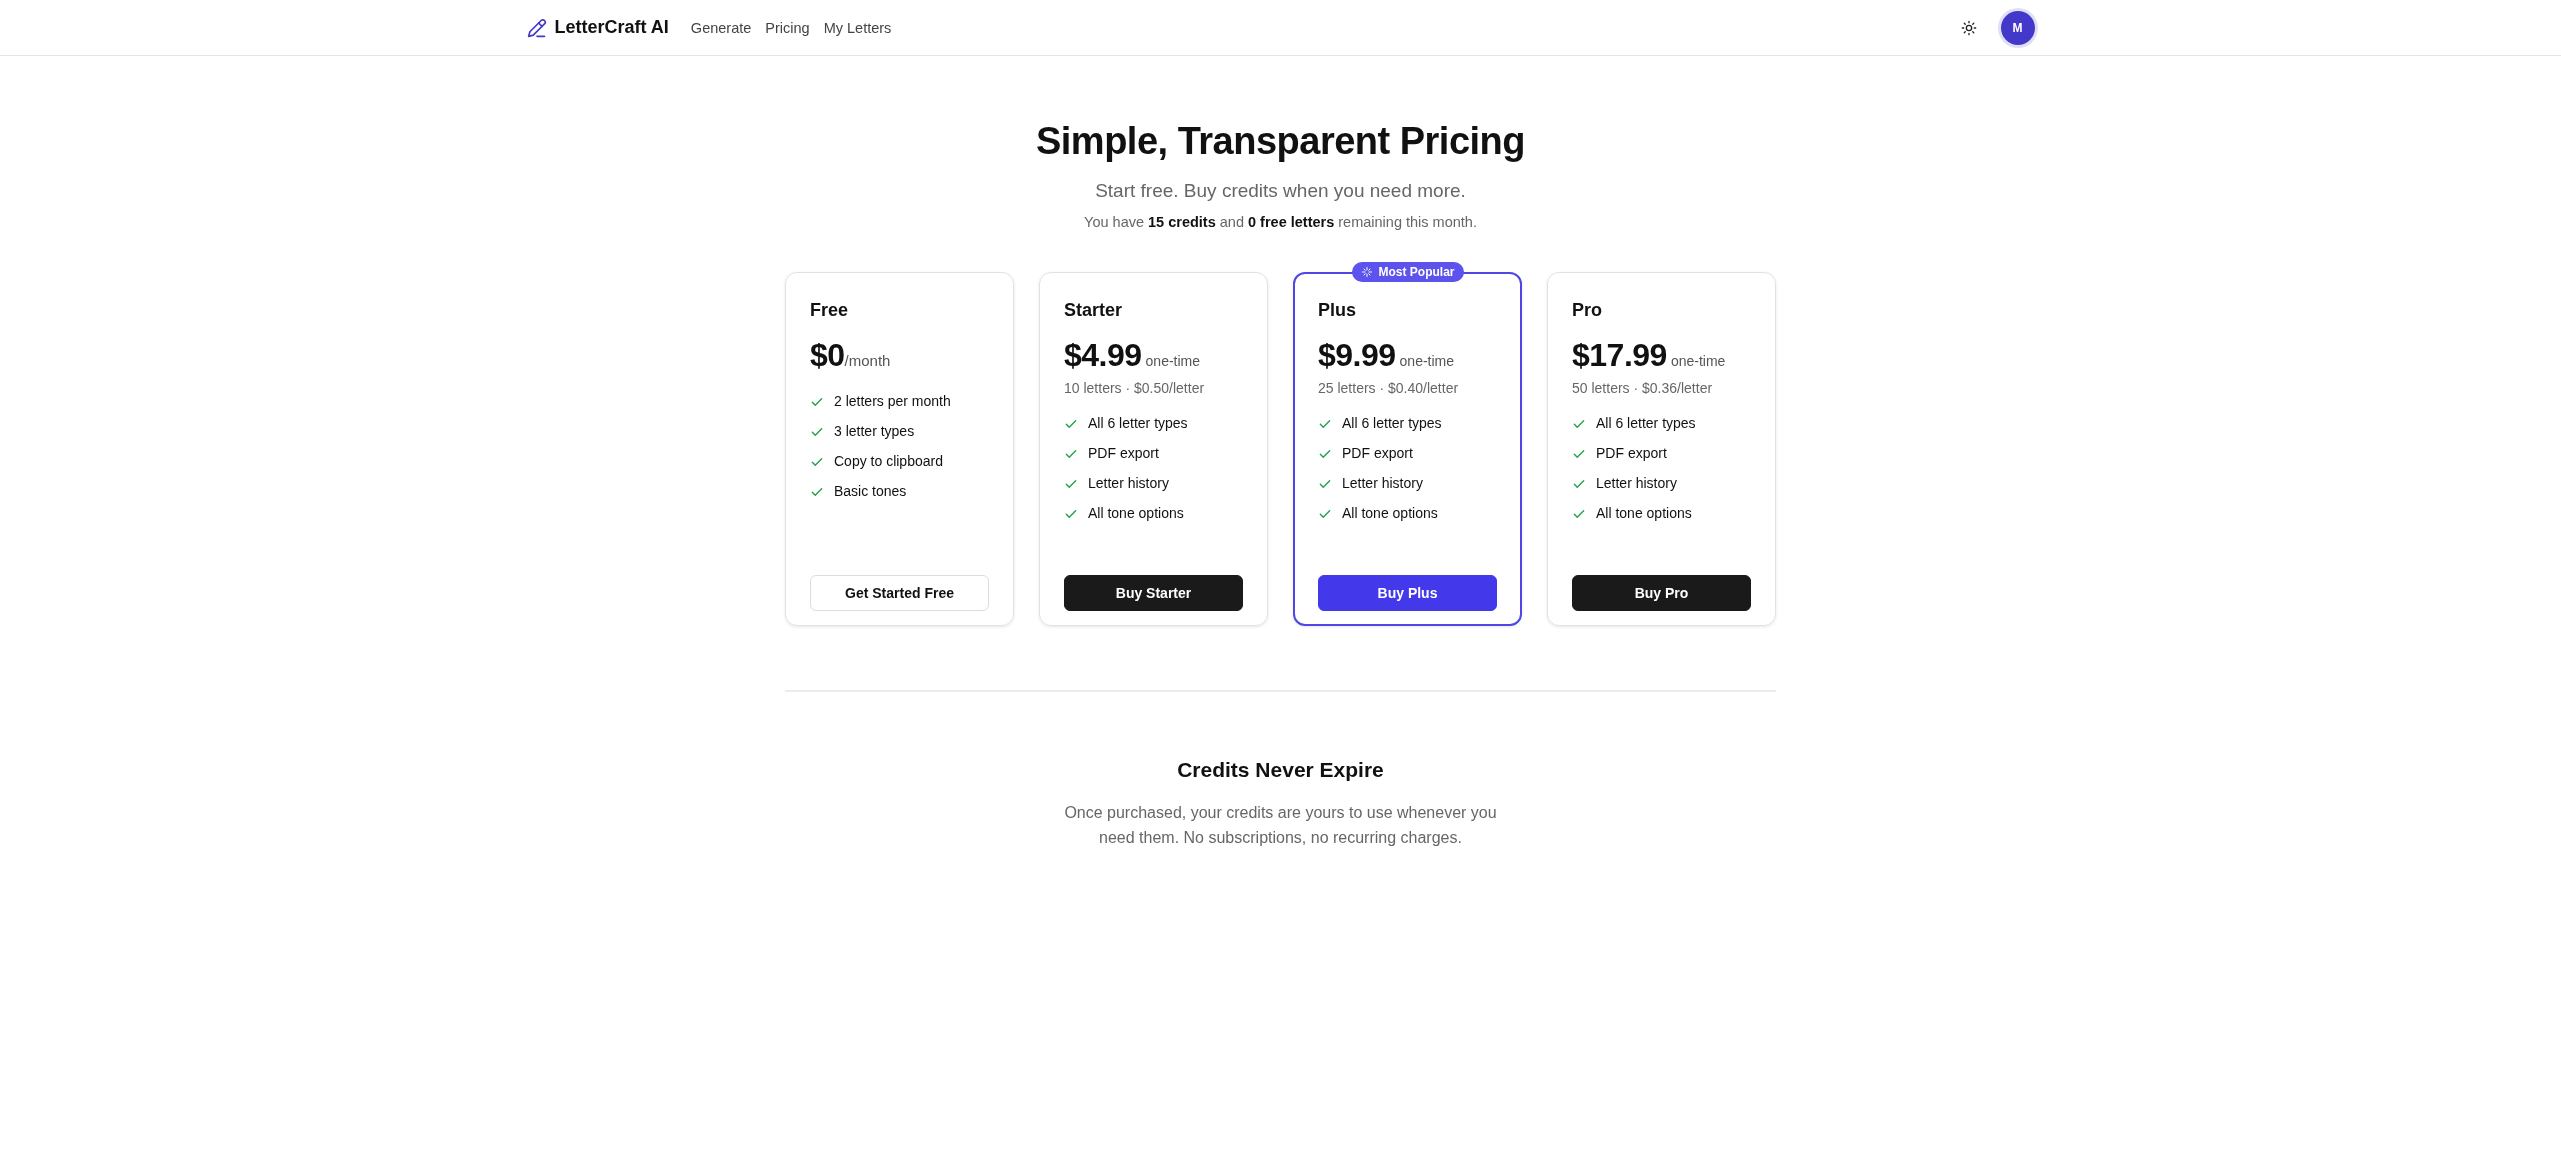 The image size is (2561, 1162). What do you see at coordinates (1135, 388) in the screenshot?
I see `plan-detail: 10 letters · $0.50/letter` at bounding box center [1135, 388].